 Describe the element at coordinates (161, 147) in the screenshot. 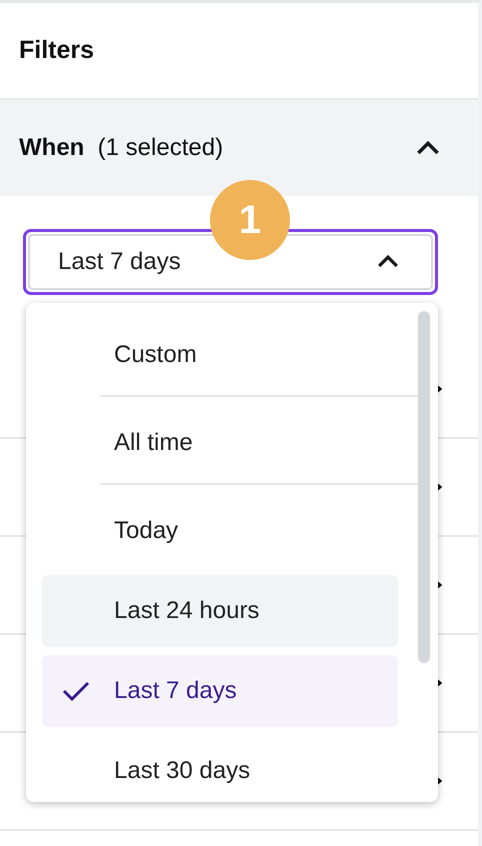

I see `selection-count: (1 selected)` at that location.